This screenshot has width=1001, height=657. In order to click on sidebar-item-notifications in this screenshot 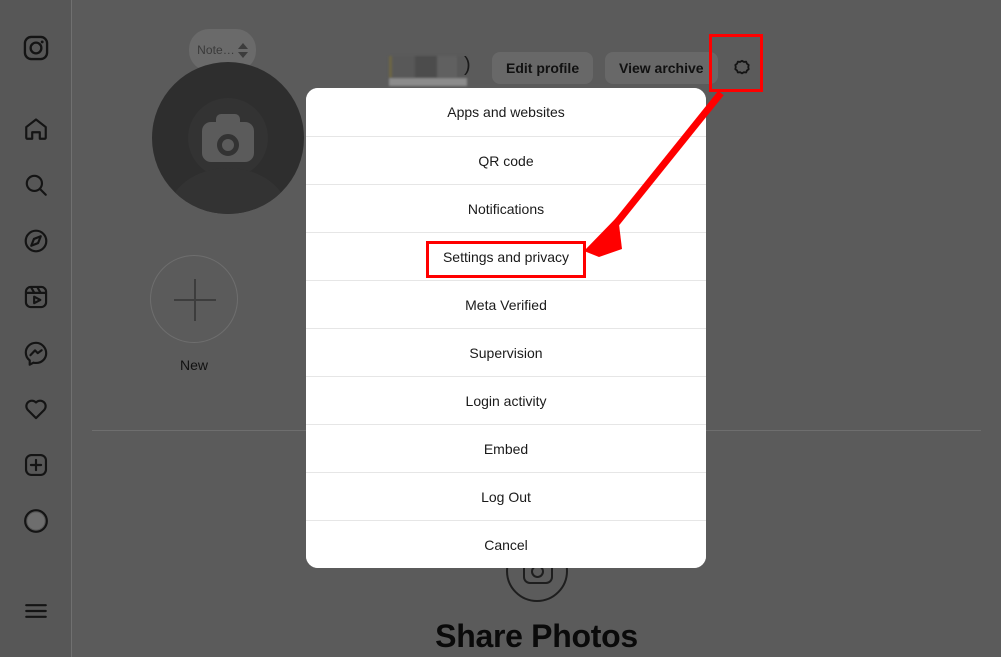, I will do `click(36, 409)`.